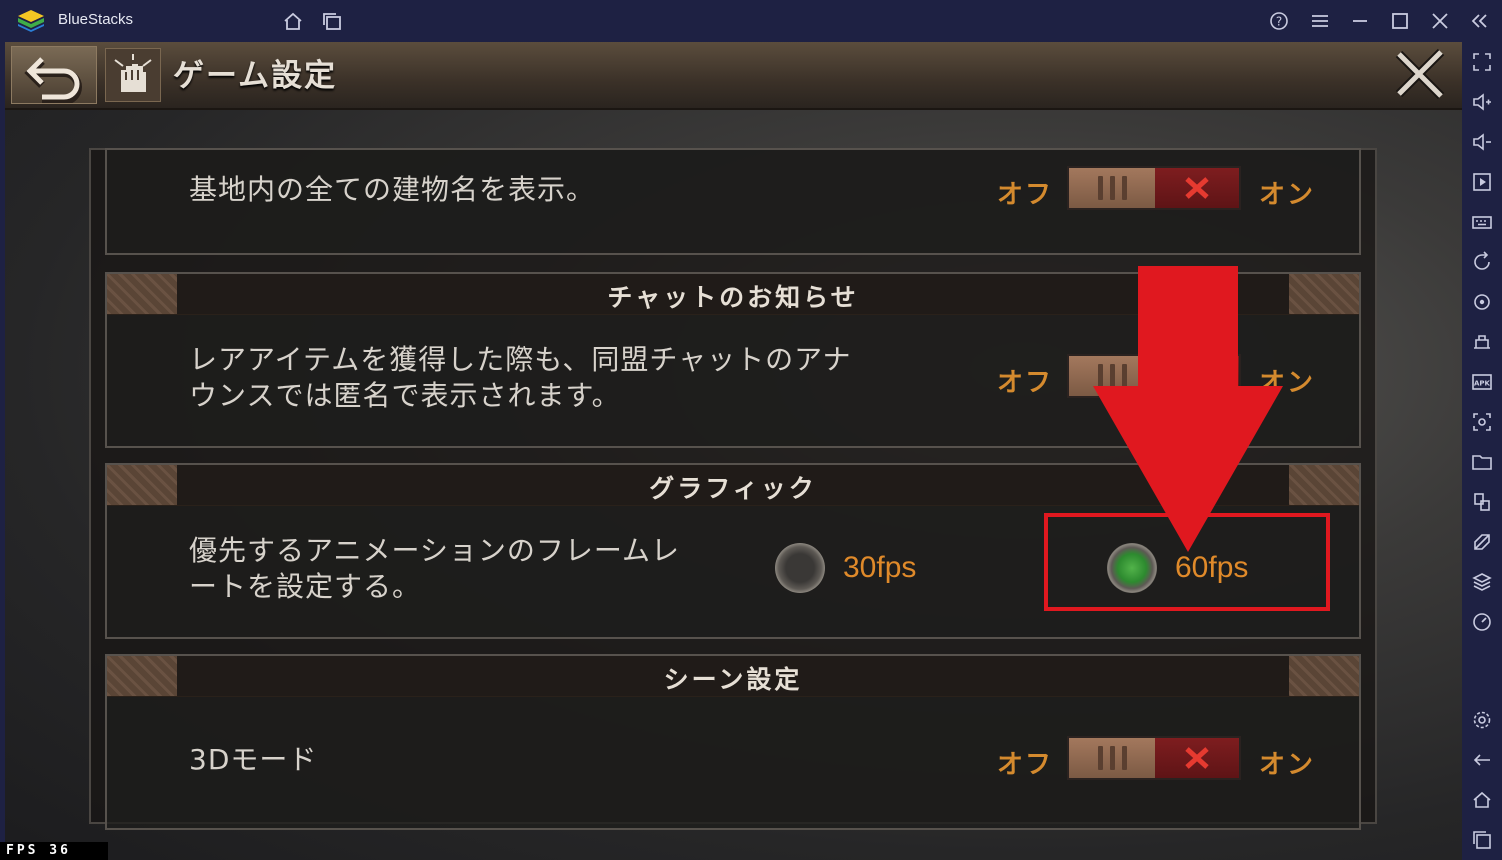  Describe the element at coordinates (1482, 422) in the screenshot. I see `screenshot-icon` at that location.